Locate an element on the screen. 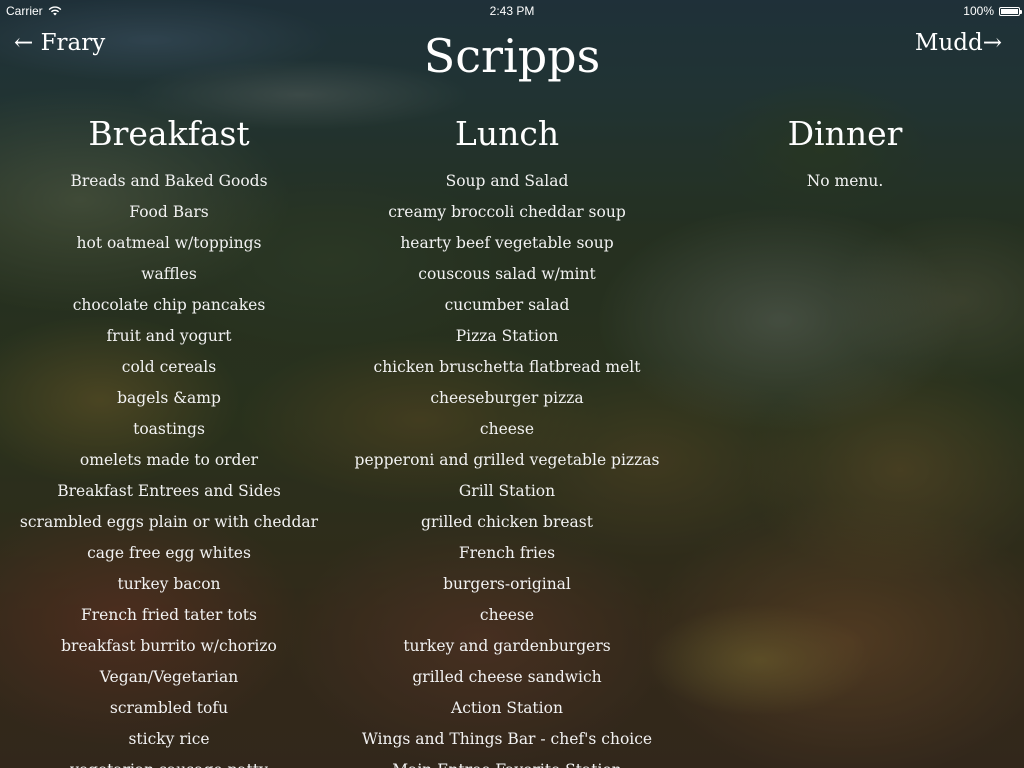 Image resolution: width=1024 pixels, height=768 pixels. breakfast-menu-item: Vegan/Vegetarian is located at coordinates (169, 677).